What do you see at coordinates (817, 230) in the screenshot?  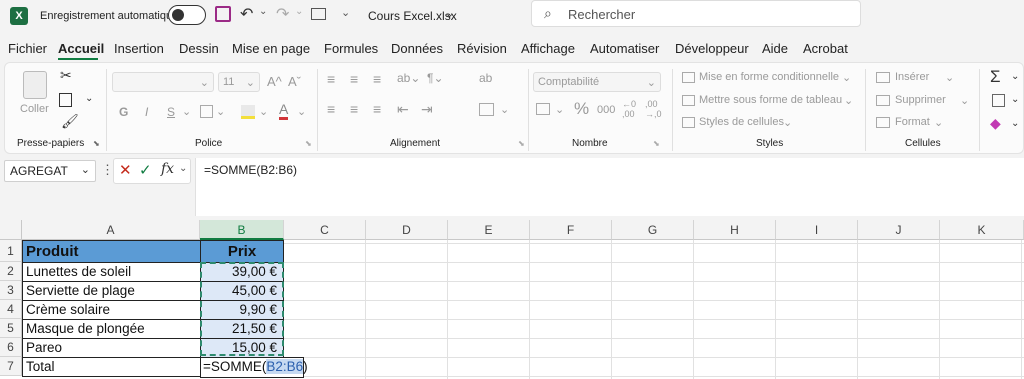 I see `column-header-i: I` at bounding box center [817, 230].